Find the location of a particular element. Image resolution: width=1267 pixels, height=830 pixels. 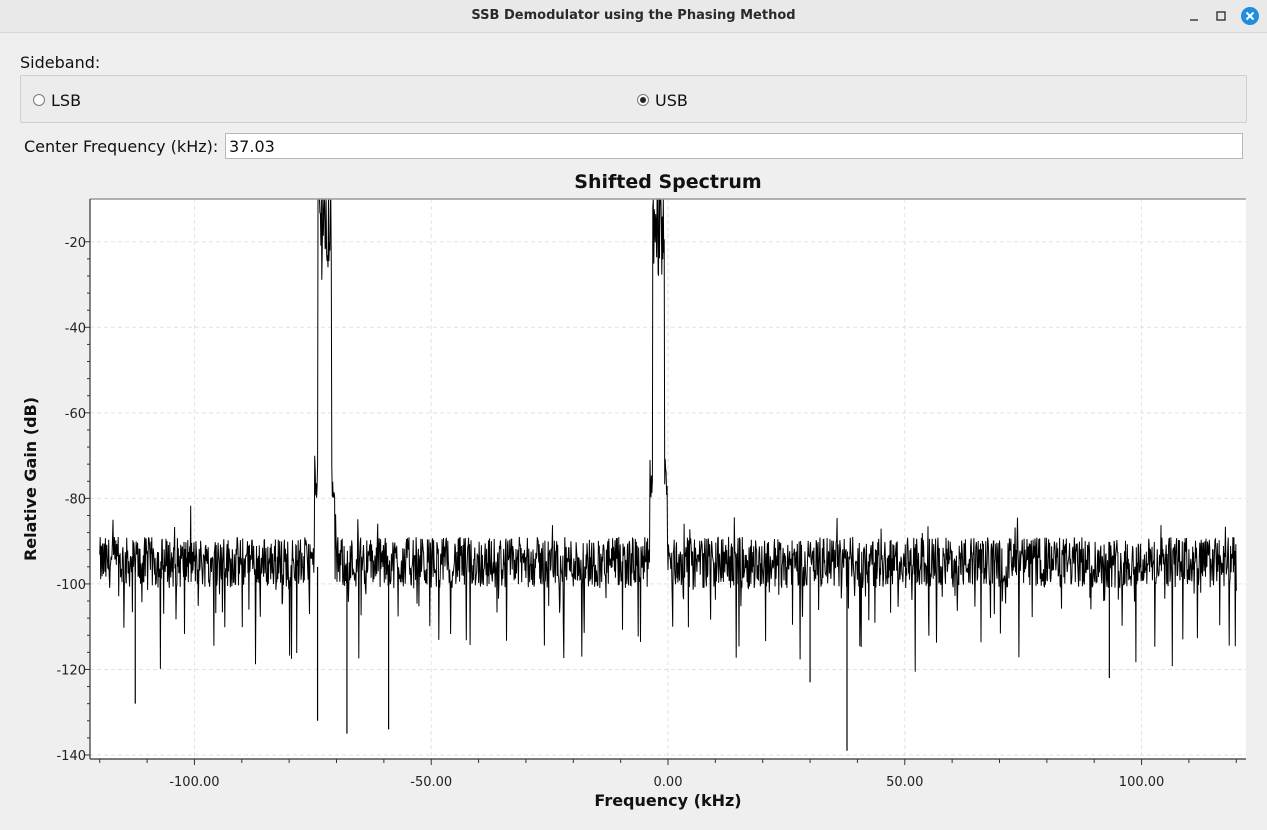

maximize-icon is located at coordinates (1222, 16).